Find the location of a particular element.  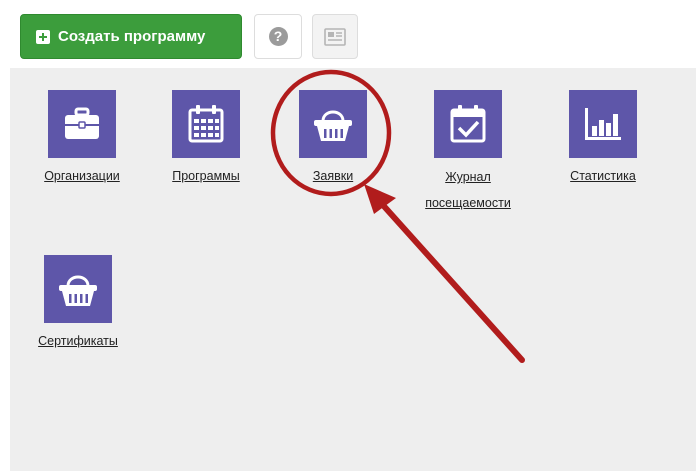

tile-programs: Программы is located at coordinates (206, 139).